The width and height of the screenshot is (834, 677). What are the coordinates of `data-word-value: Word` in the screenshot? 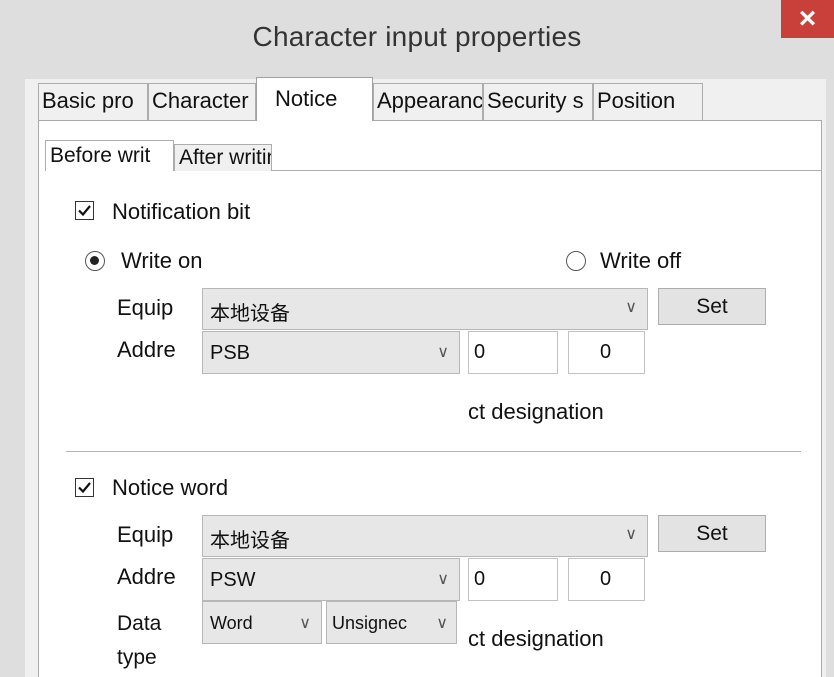 It's located at (231, 623).